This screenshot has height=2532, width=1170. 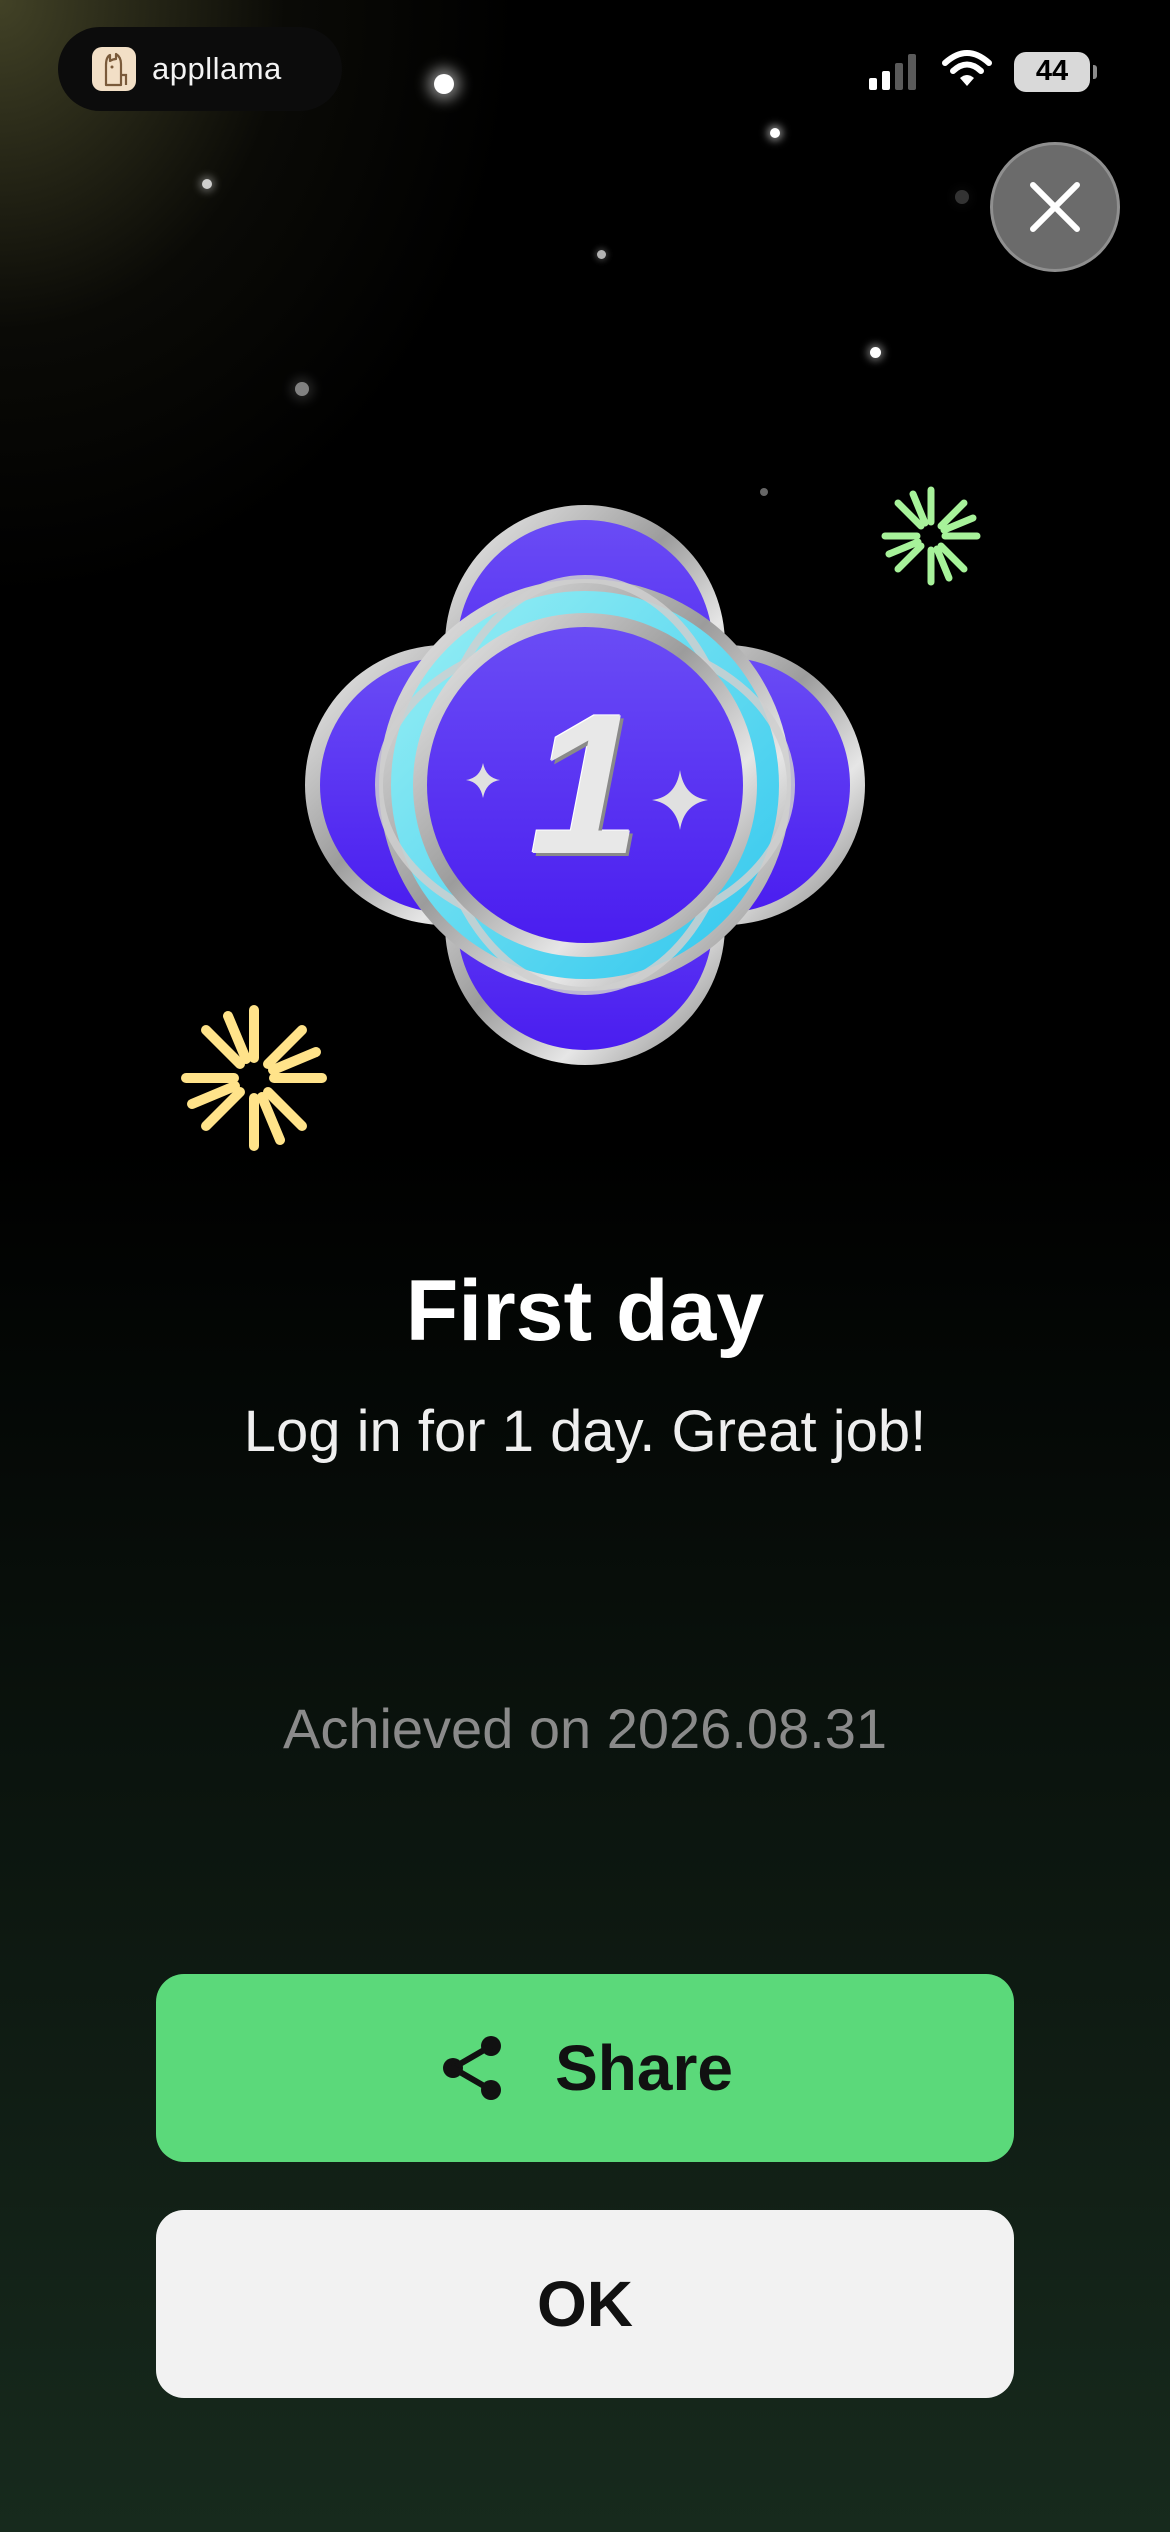 I want to click on achieved-date: Achieved on 2026.08.31, so click(x=585, y=1728).